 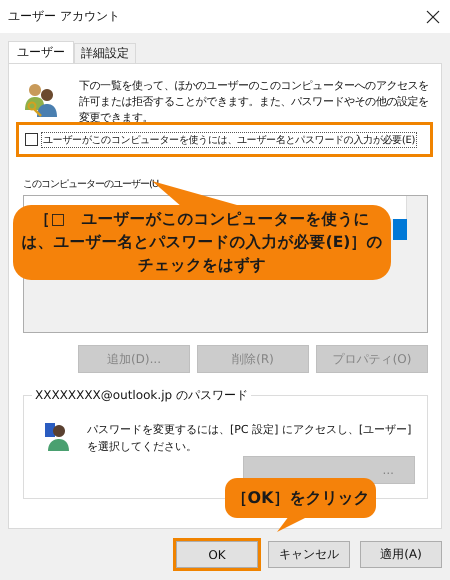 What do you see at coordinates (229, 140) in the screenshot?
I see `checkbox-label: ユーザーがこのコンピューターを使うには、ユーザー名とパスワードの入力が必要(E)` at bounding box center [229, 140].